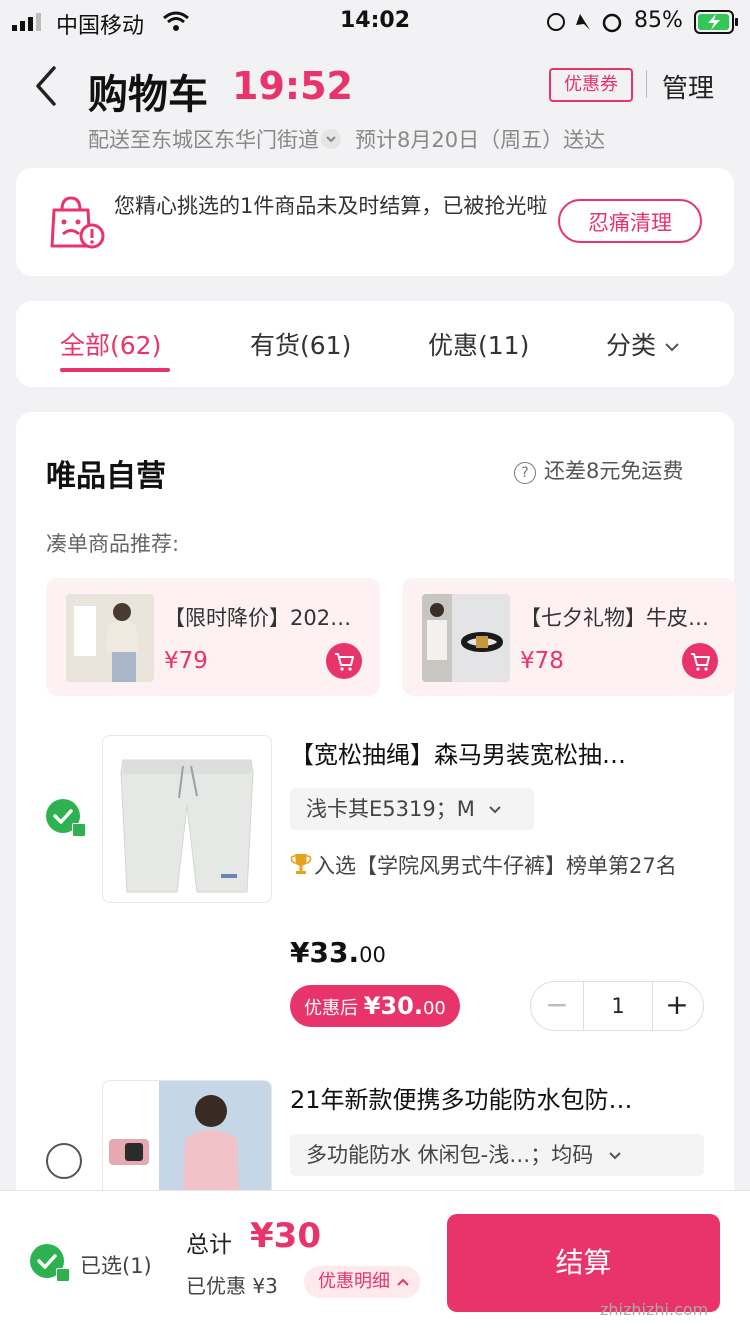  Describe the element at coordinates (113, 544) in the screenshot. I see `recommend-heading: 凑单商品推荐:` at that location.